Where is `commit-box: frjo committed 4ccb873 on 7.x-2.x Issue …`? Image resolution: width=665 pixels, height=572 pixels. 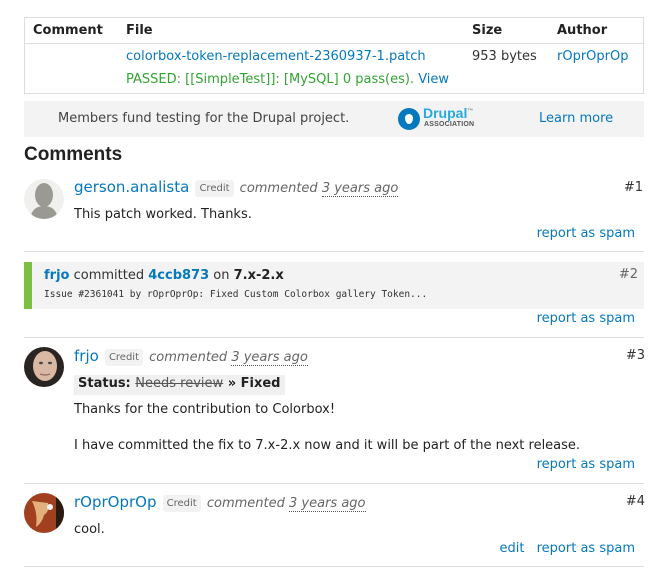
commit-box: frjo committed 4ccb873 on 7.x-2.x Issue … is located at coordinates (334, 285).